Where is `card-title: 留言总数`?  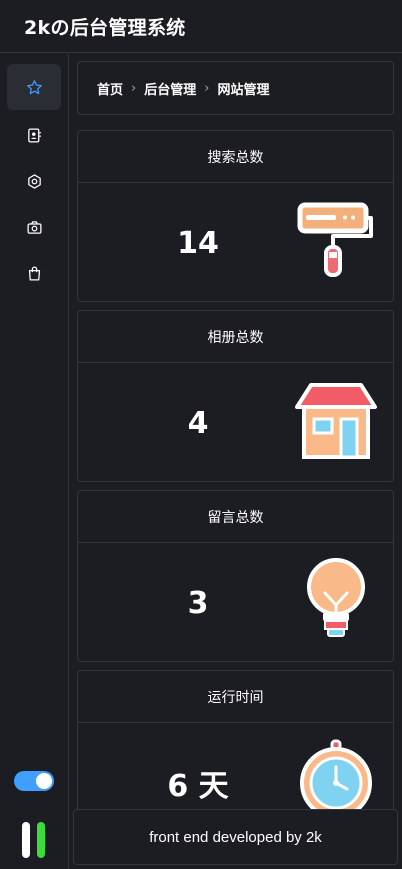 card-title: 留言总数 is located at coordinates (235, 517).